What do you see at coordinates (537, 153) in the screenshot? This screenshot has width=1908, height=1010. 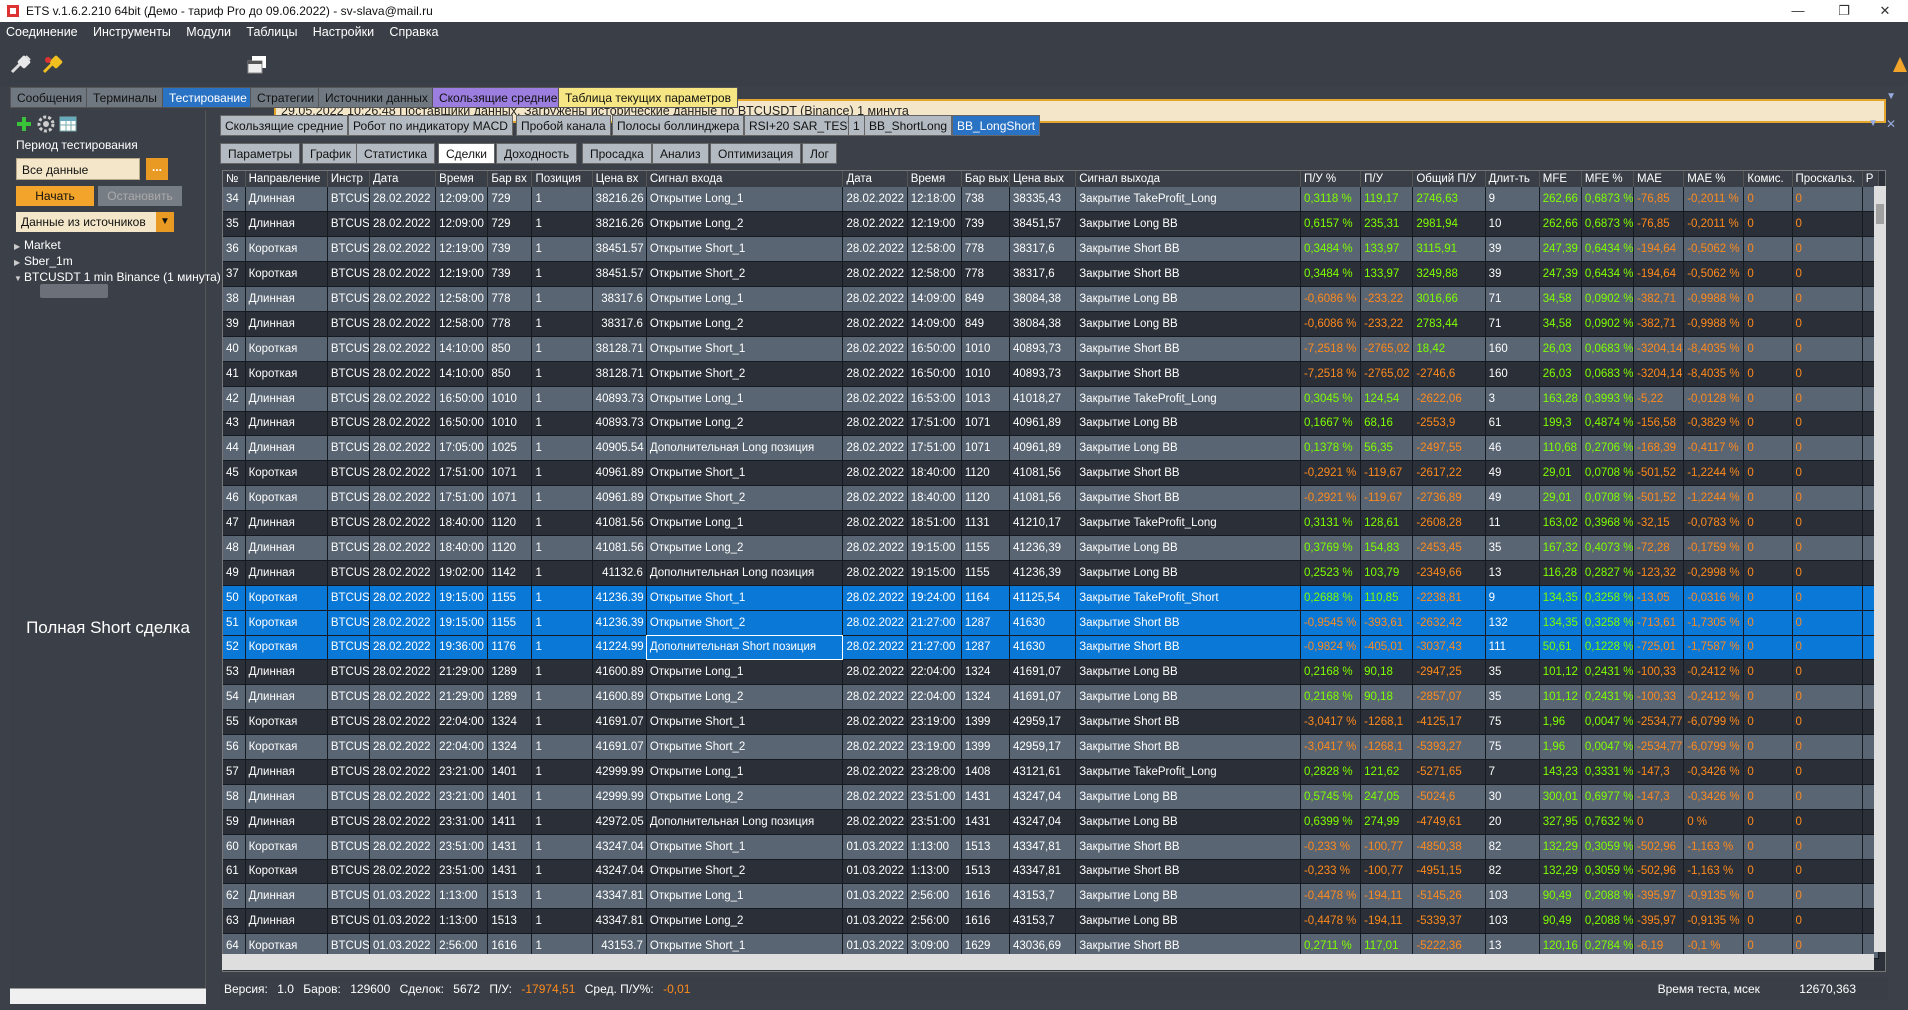 I see `tab-returns: Доходность` at bounding box center [537, 153].